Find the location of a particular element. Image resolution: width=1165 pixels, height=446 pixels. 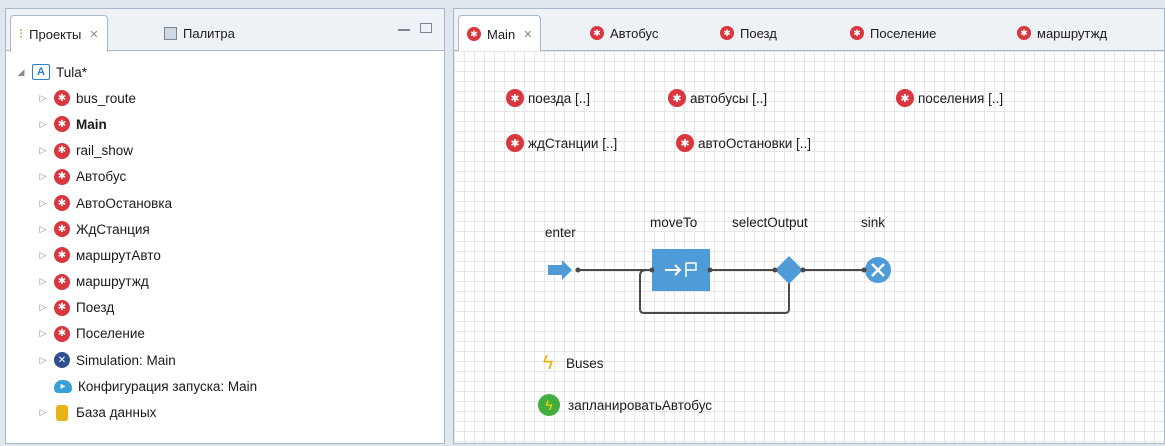

tab-train-label: Поезд is located at coordinates (758, 33).